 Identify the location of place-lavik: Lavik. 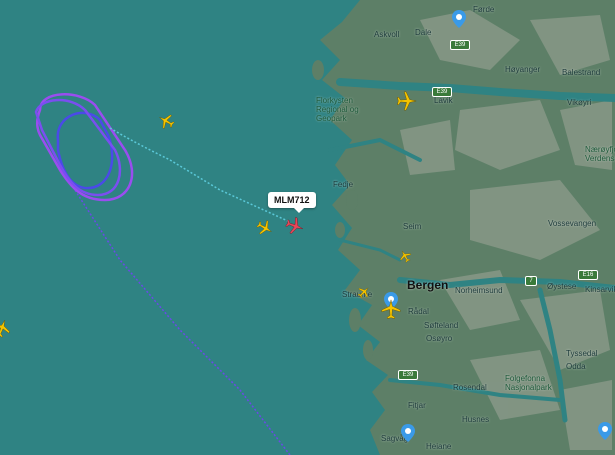
(443, 100).